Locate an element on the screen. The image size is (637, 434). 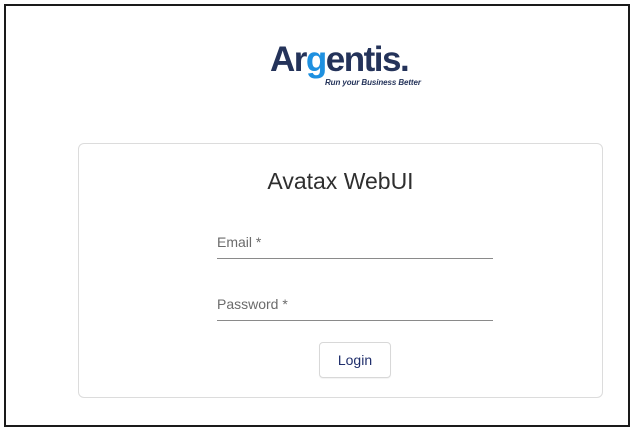
email-label: Email * is located at coordinates (239, 242).